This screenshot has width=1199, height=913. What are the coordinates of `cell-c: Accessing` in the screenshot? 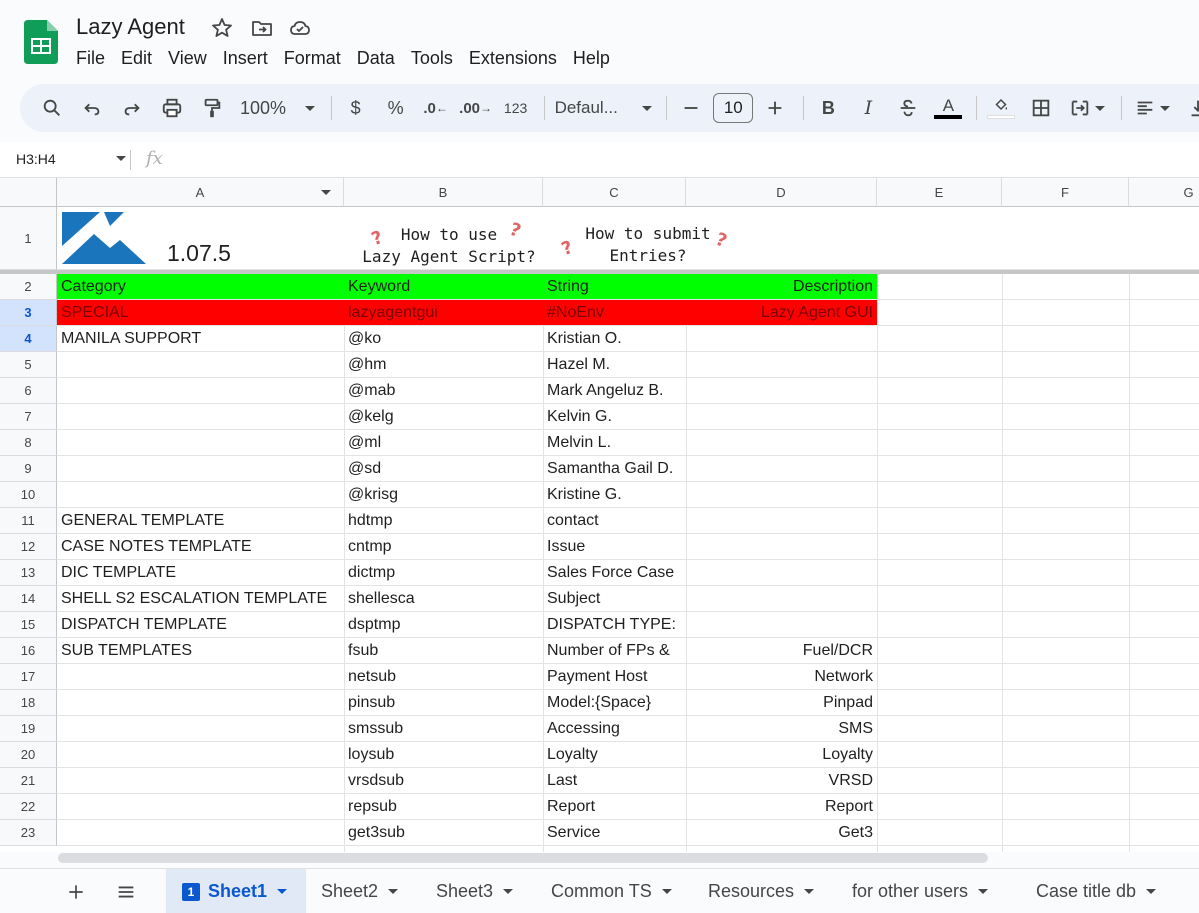 It's located at (614, 728).